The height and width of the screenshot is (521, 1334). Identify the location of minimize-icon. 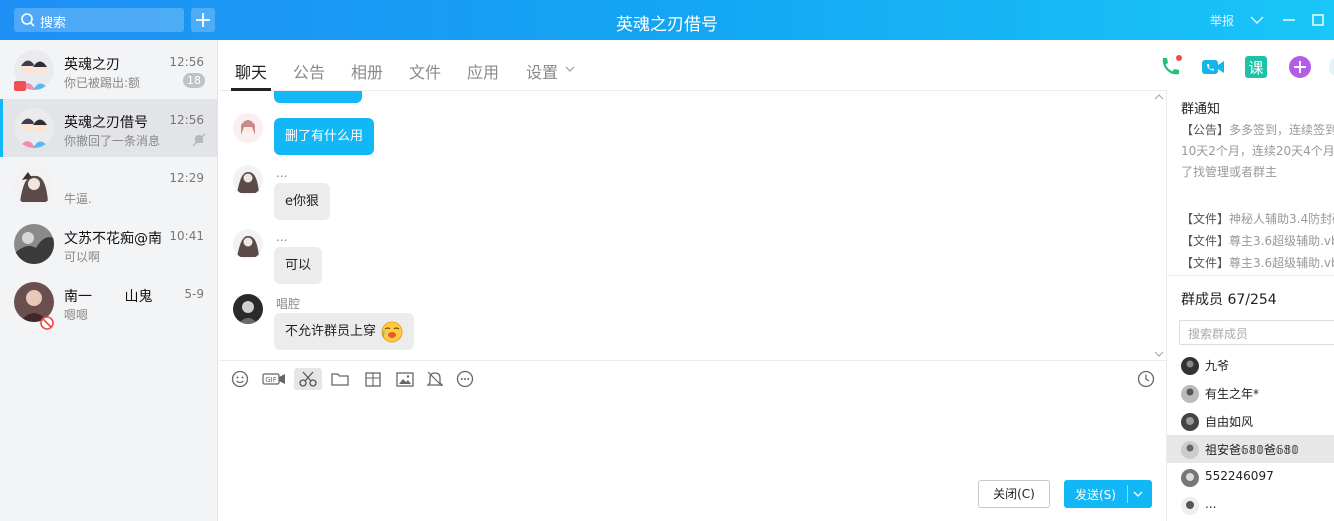
(1289, 20).